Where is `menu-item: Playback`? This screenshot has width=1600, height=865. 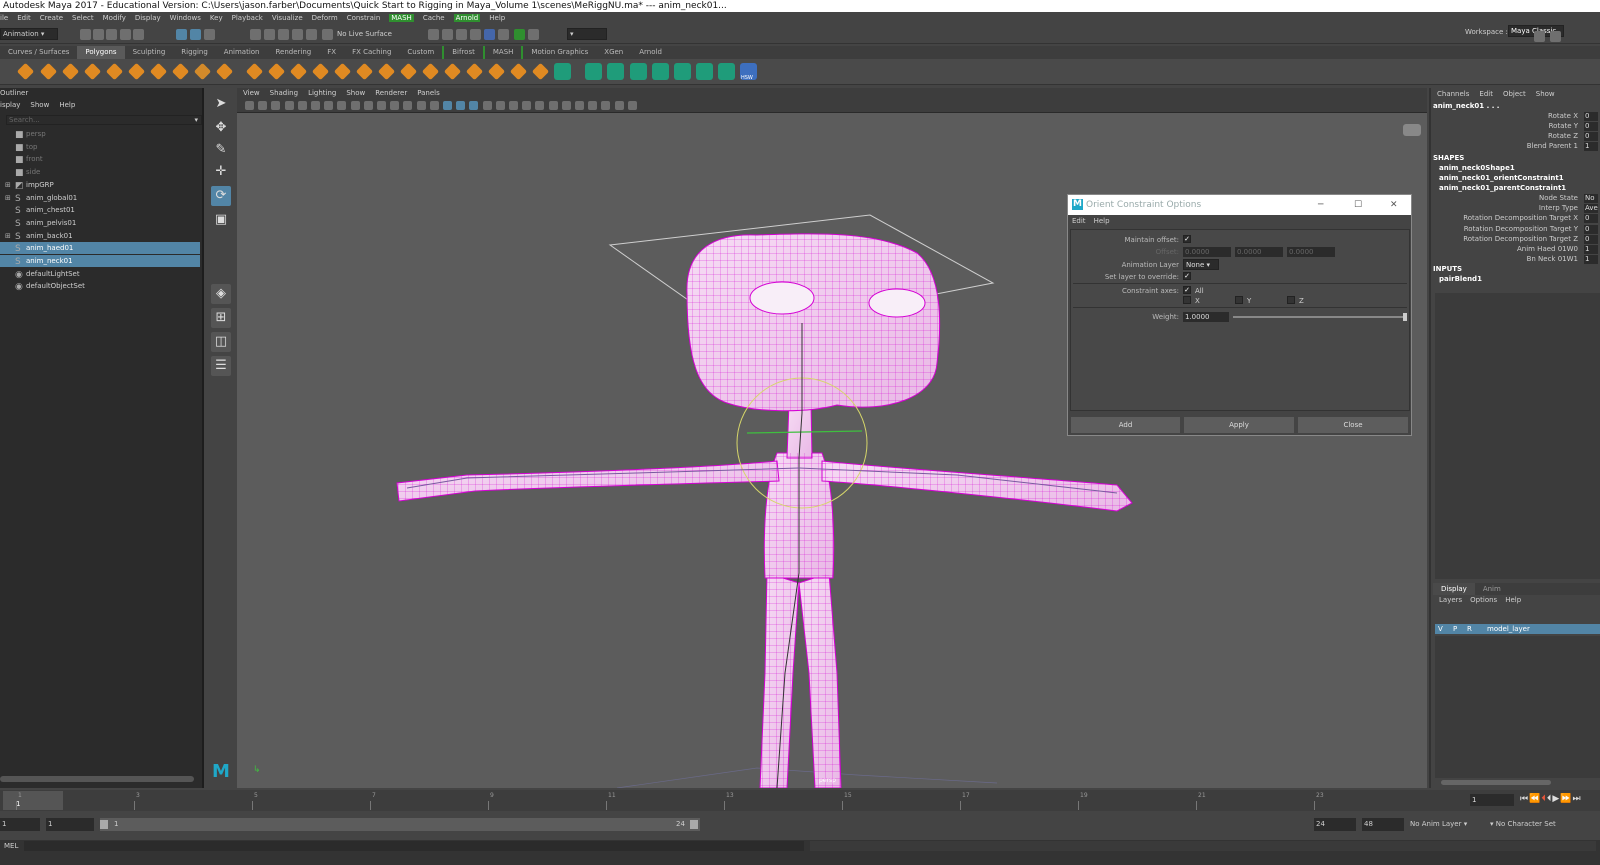
menu-item: Playback is located at coordinates (247, 18).